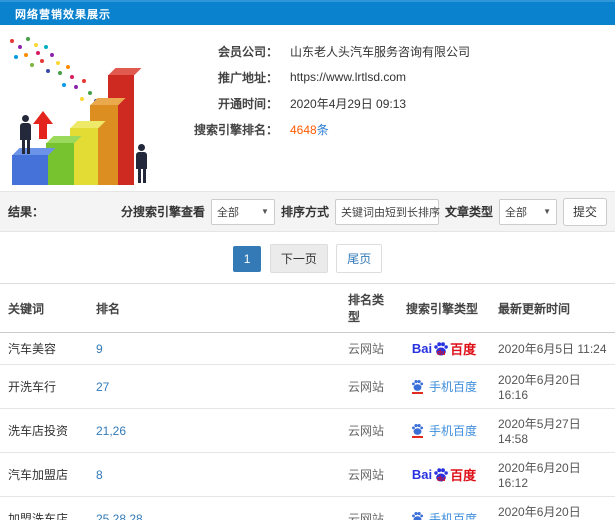  Describe the element at coordinates (390, 212) in the screenshot. I see `sort-value: 关键词由短到长排序` at that location.